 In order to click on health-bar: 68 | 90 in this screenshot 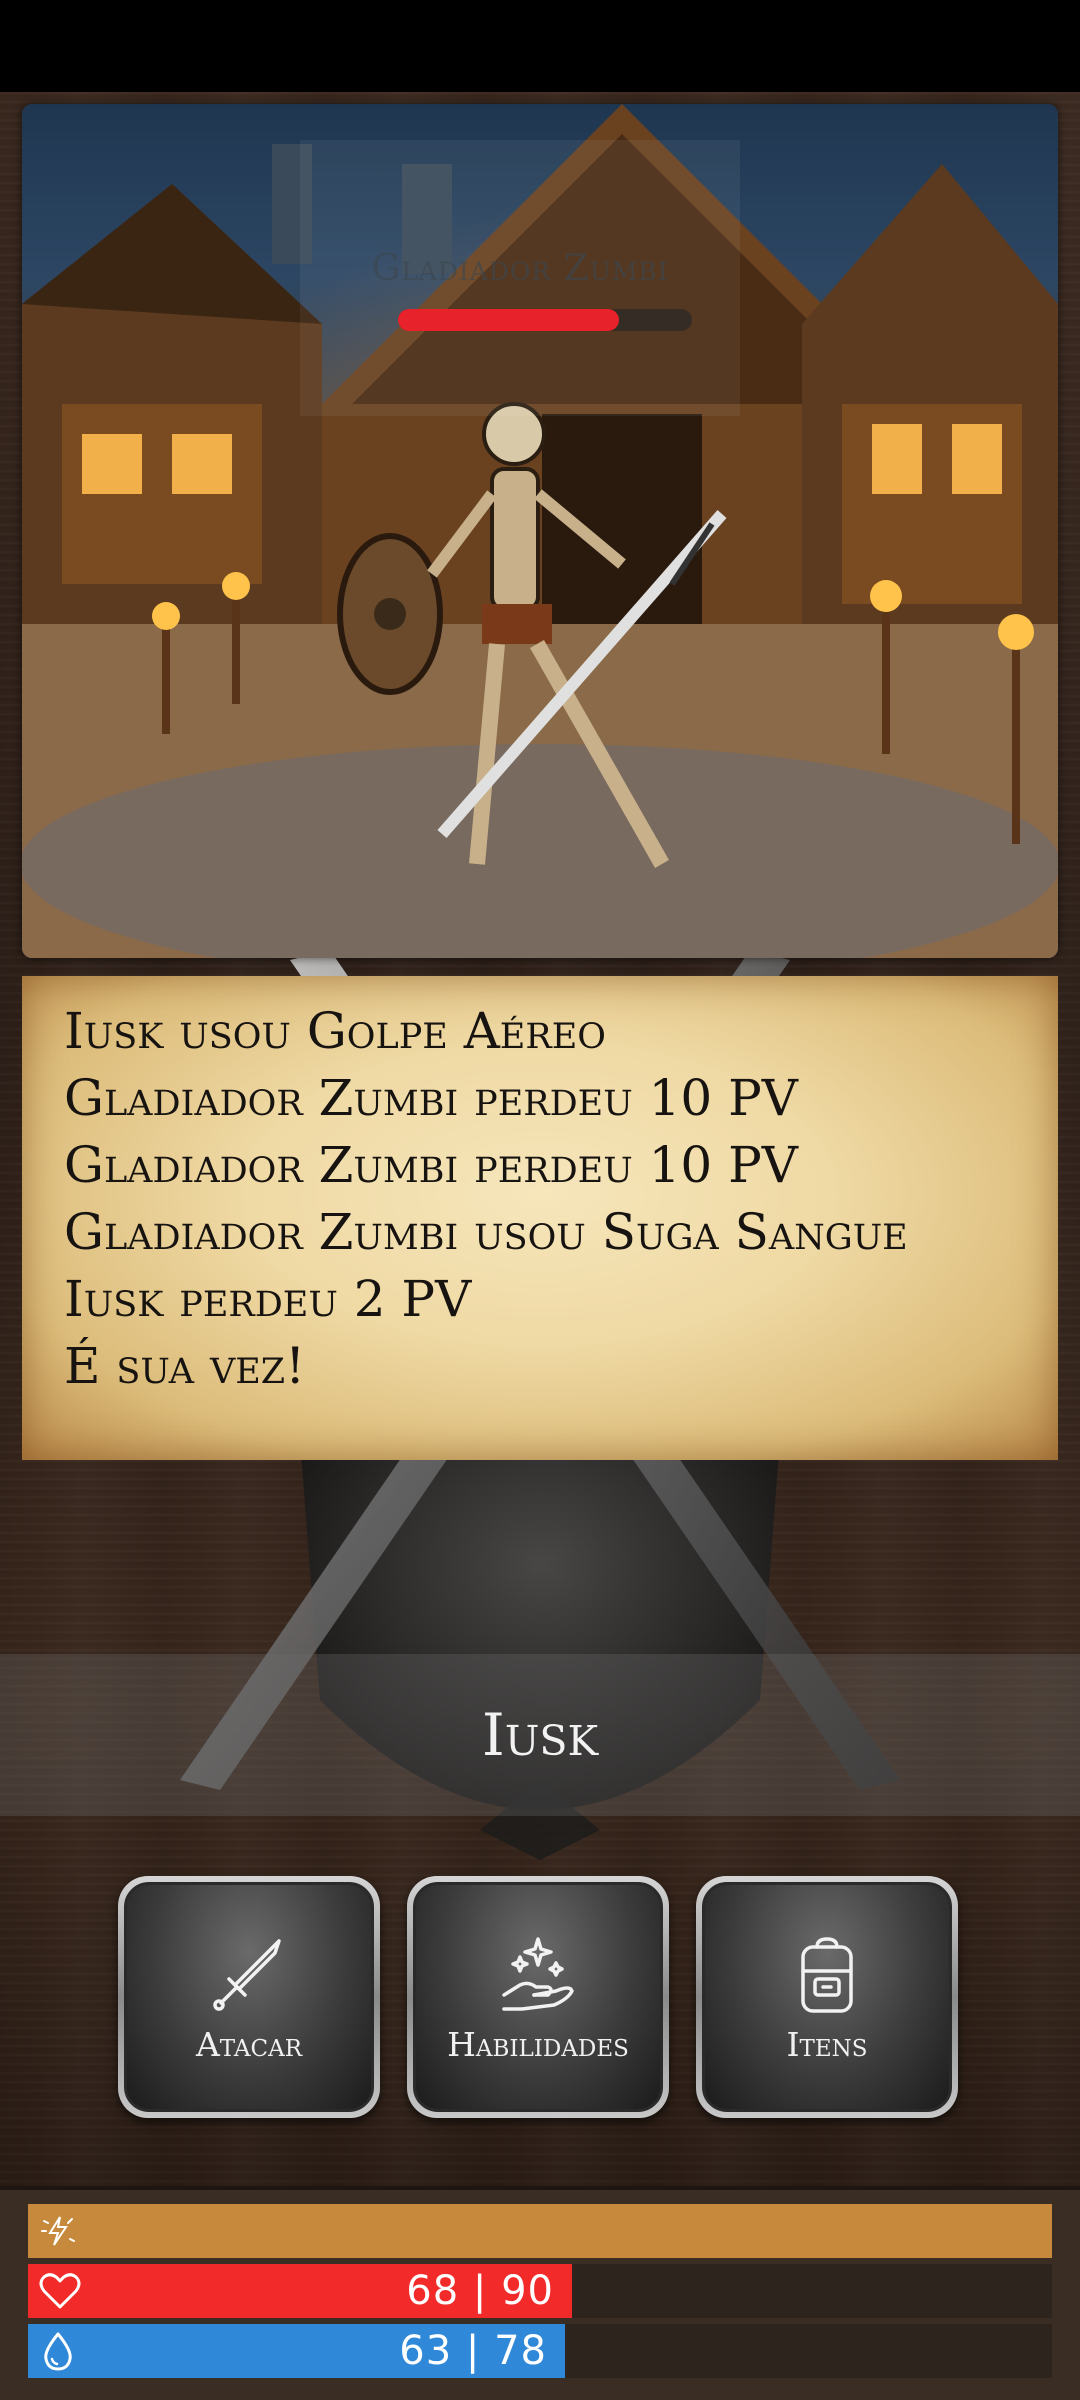, I will do `click(540, 2291)`.